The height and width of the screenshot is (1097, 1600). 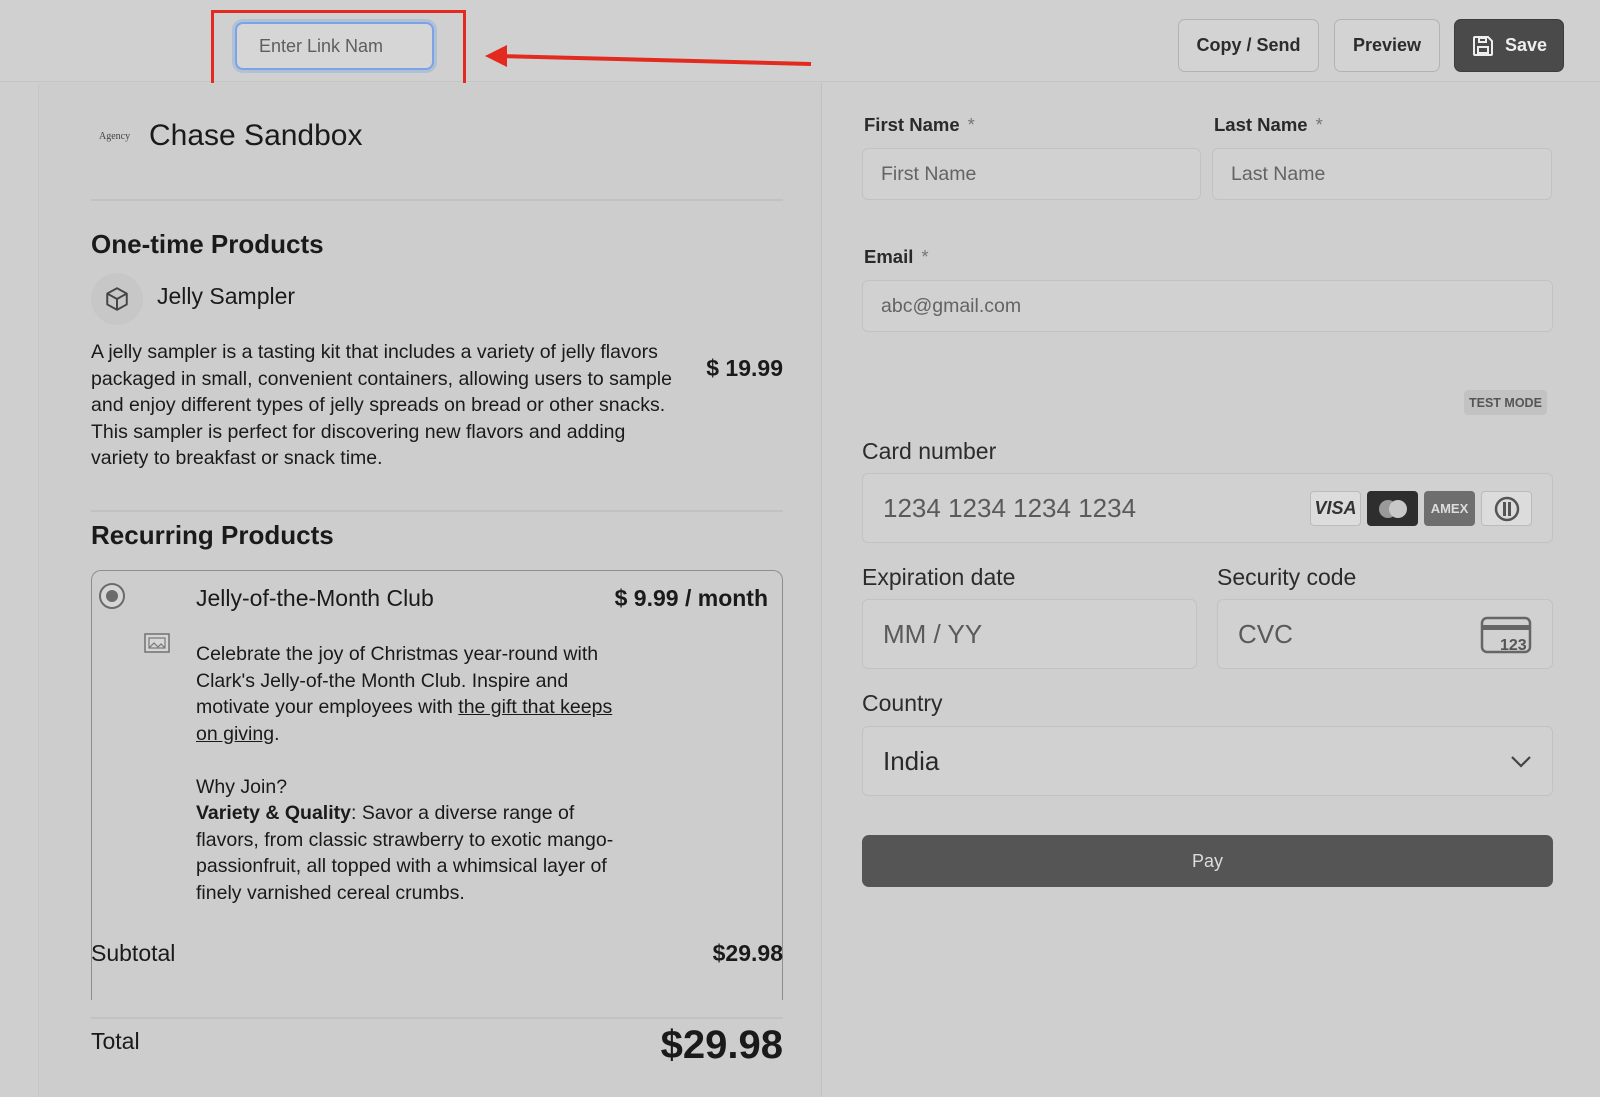 What do you see at coordinates (1513, 645) in the screenshot?
I see `svg-text: 123` at bounding box center [1513, 645].